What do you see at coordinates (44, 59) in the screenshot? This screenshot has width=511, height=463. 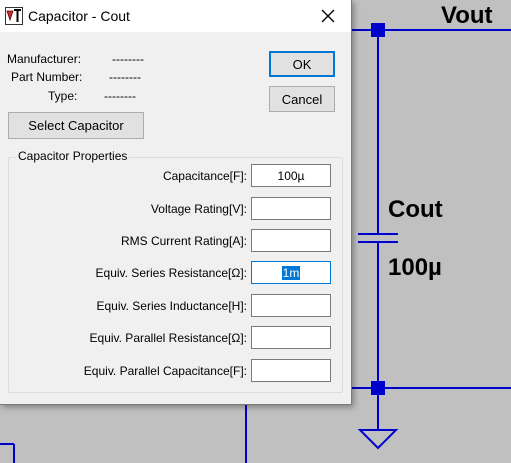 I see `manufacturer-label: Manufacturer:` at bounding box center [44, 59].